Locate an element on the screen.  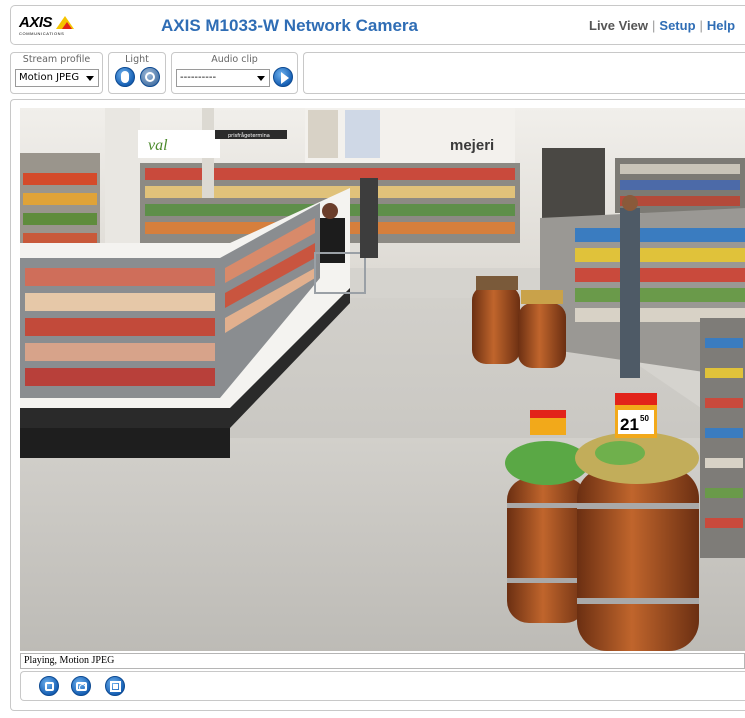
stream-profile-group: Stream profile Motion JPEG is located at coordinates (56, 73).